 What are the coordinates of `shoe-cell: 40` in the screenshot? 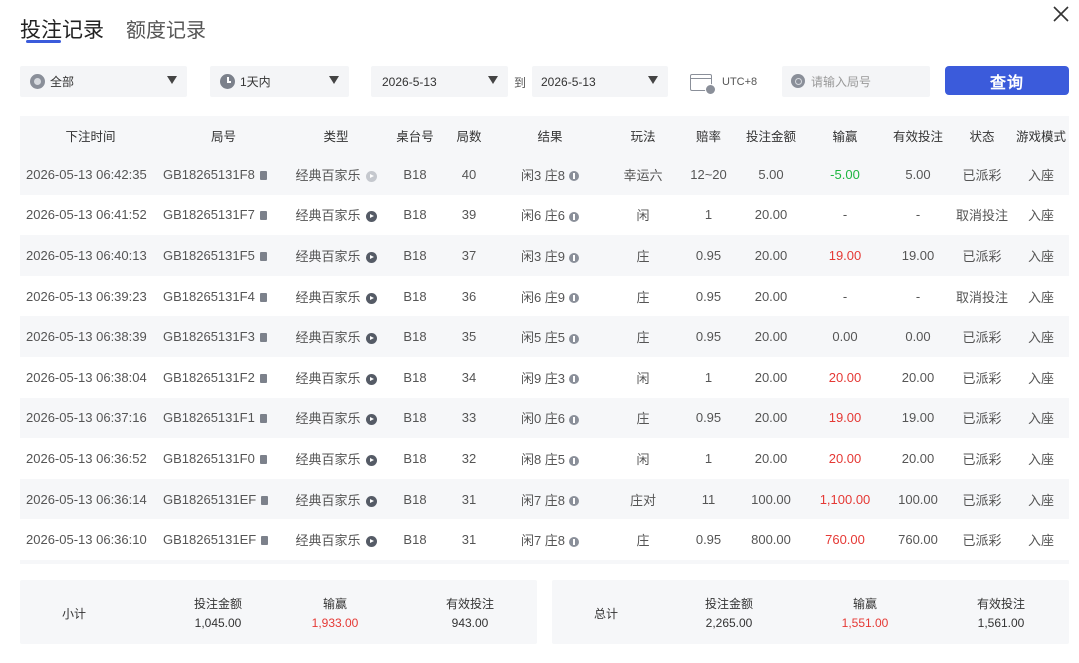 It's located at (469, 174).